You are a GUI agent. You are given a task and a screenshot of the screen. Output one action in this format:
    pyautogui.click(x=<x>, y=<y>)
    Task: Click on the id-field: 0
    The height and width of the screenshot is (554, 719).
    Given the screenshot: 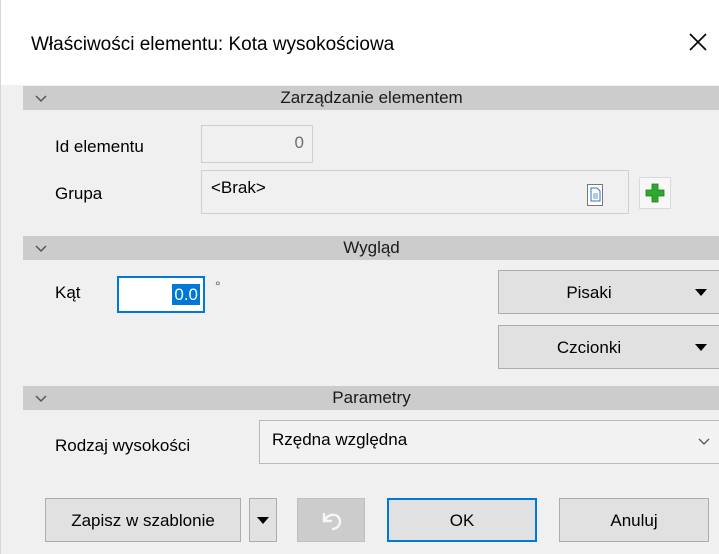 What is the action you would take?
    pyautogui.click(x=257, y=144)
    